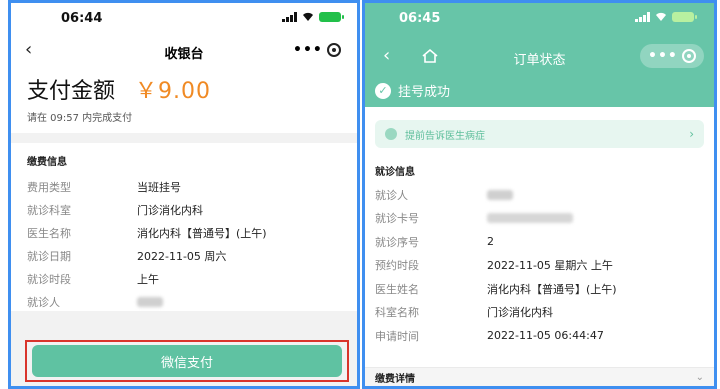  What do you see at coordinates (148, 279) in the screenshot?
I see `info-value: 上午` at bounding box center [148, 279].